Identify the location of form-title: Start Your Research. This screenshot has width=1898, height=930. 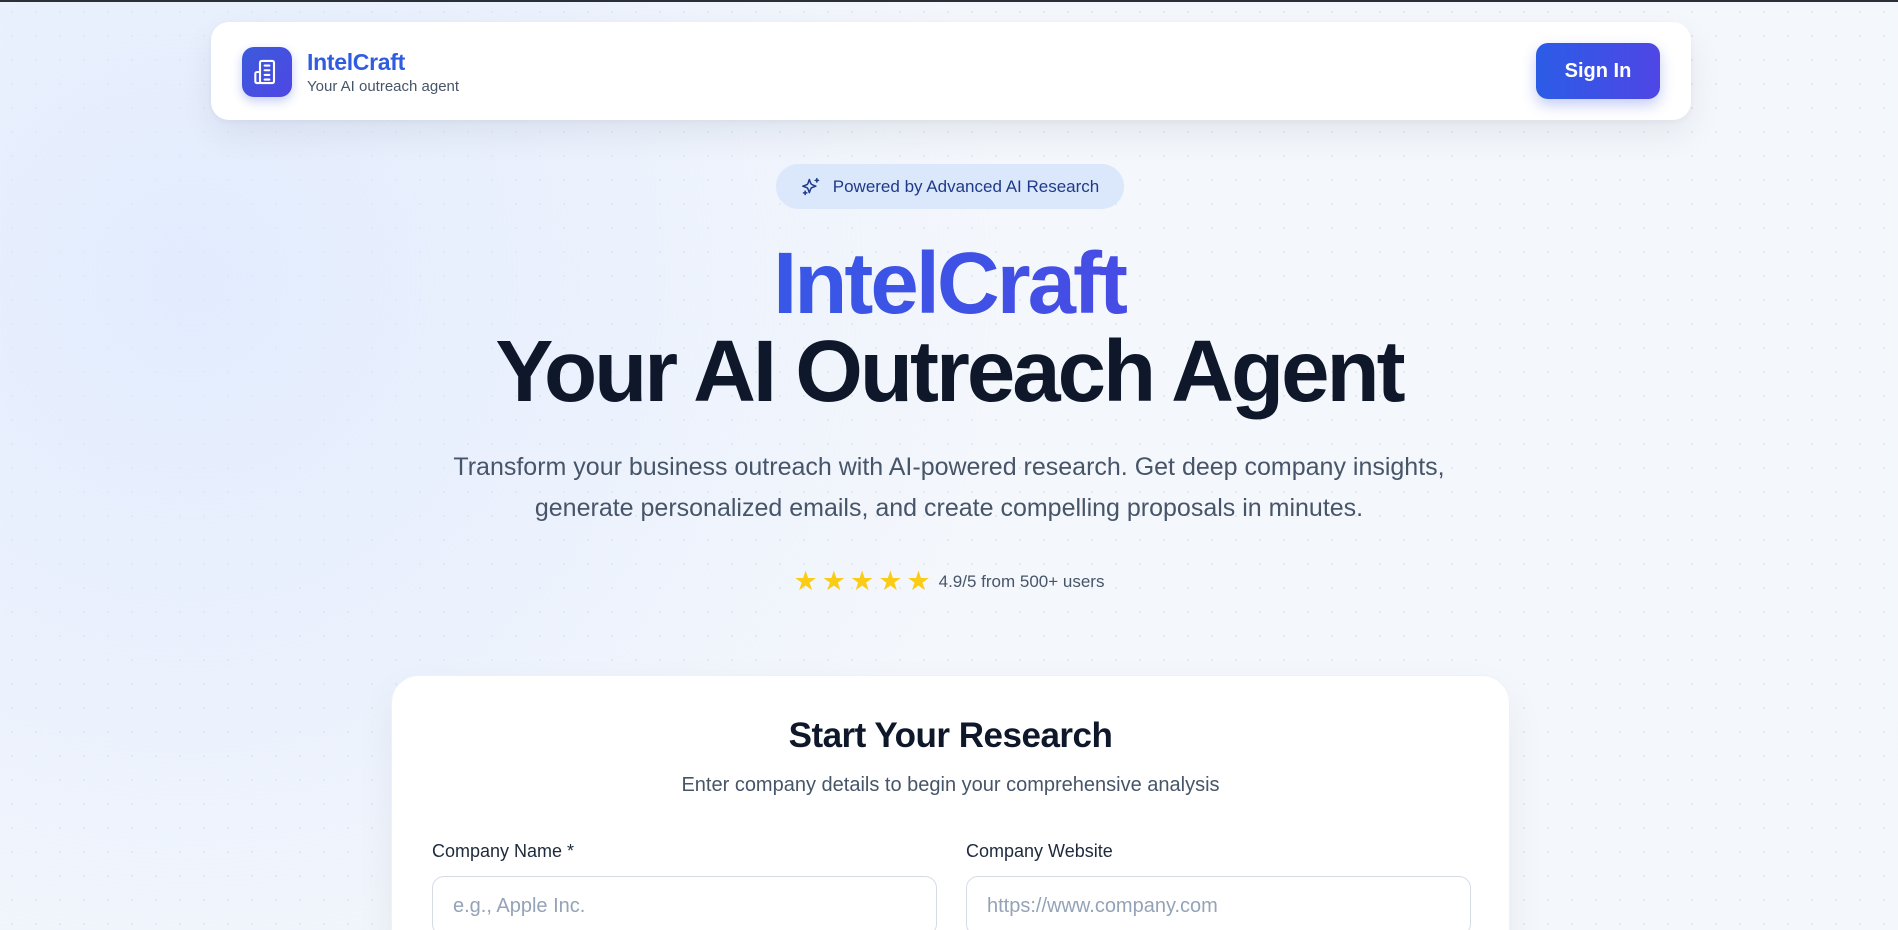
(950, 735).